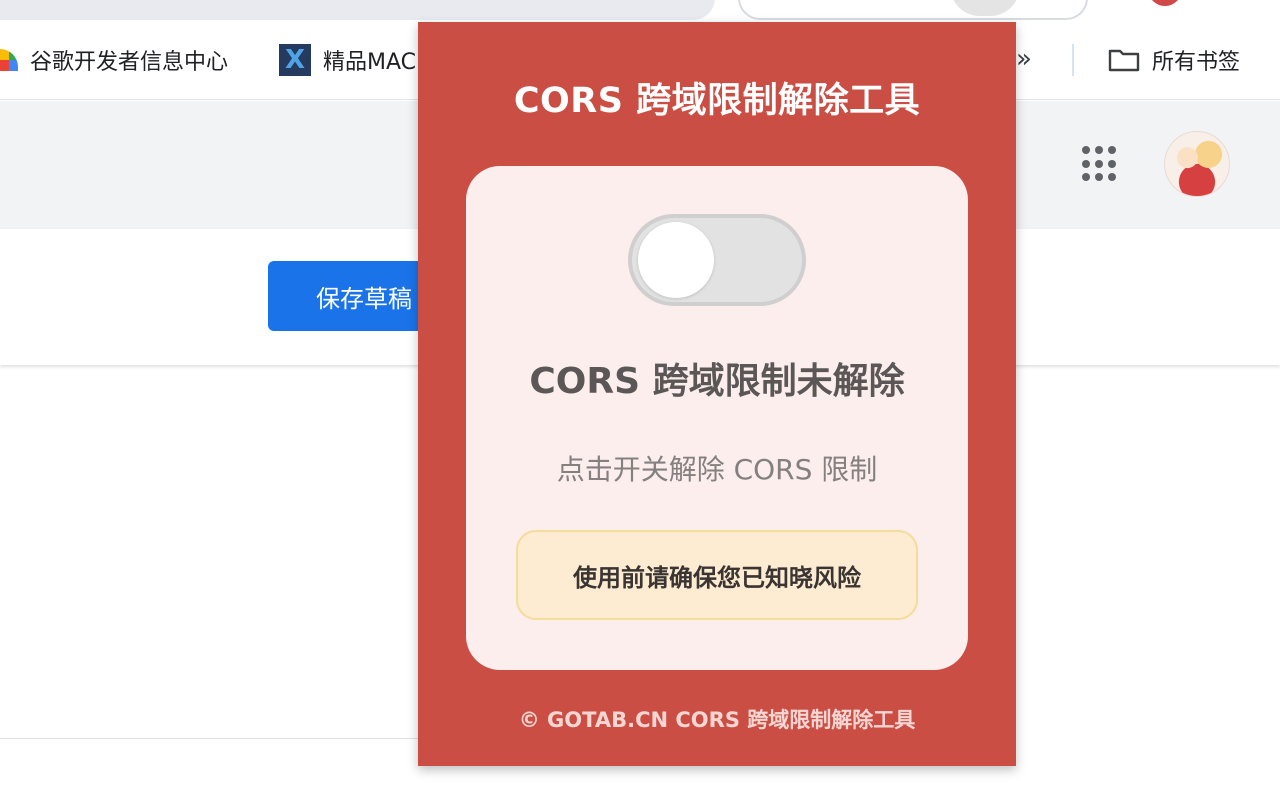 The width and height of the screenshot is (1280, 800). Describe the element at coordinates (717, 469) in the screenshot. I see `hint-text: 点击开关解除 CORS 限制` at that location.